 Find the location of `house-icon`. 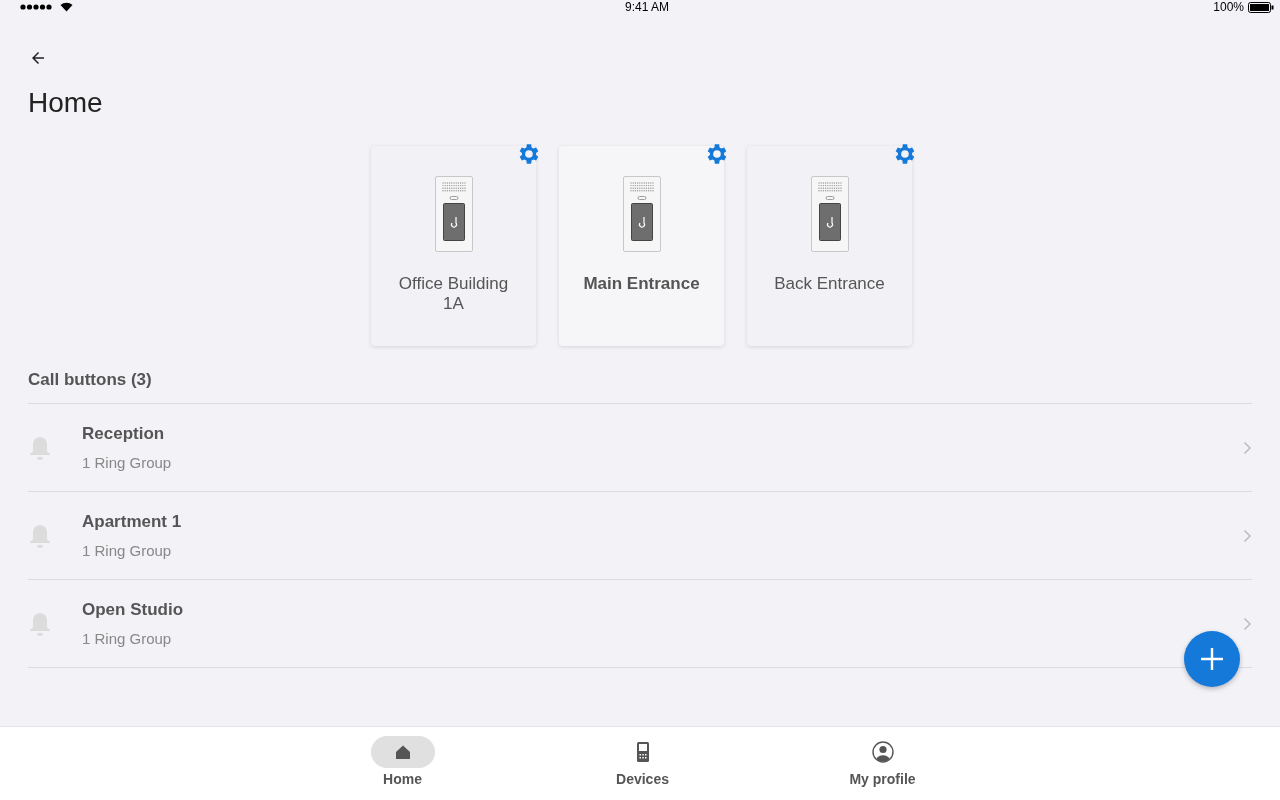

house-icon is located at coordinates (402, 752).